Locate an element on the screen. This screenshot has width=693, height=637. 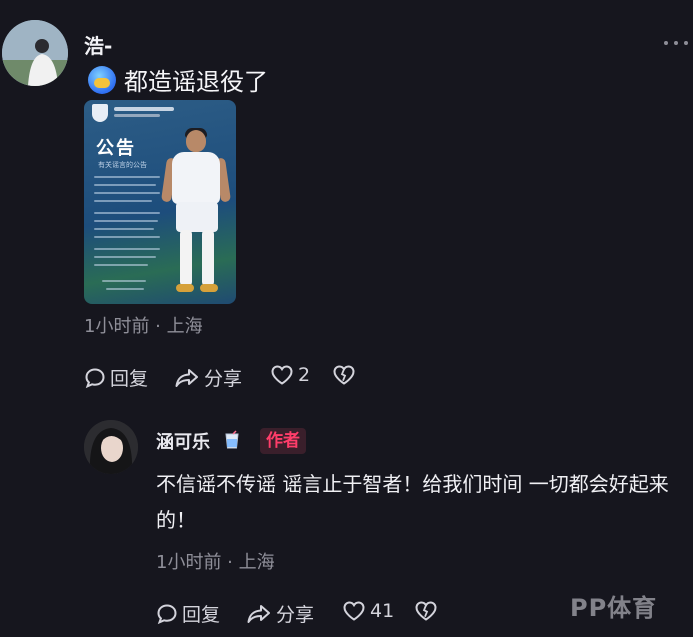
reply-share-button: 分享 is located at coordinates (280, 613).